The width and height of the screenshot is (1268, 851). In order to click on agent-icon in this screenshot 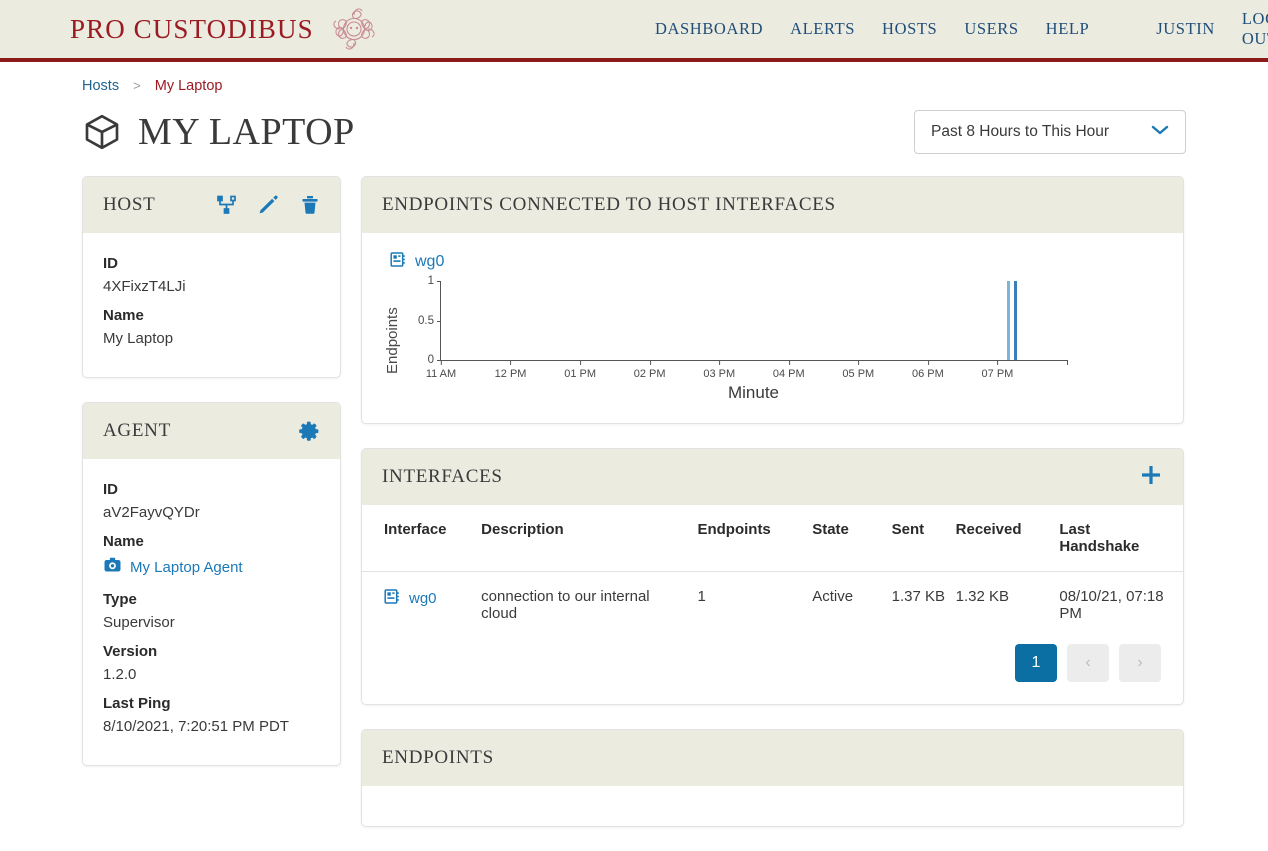, I will do `click(112, 567)`.